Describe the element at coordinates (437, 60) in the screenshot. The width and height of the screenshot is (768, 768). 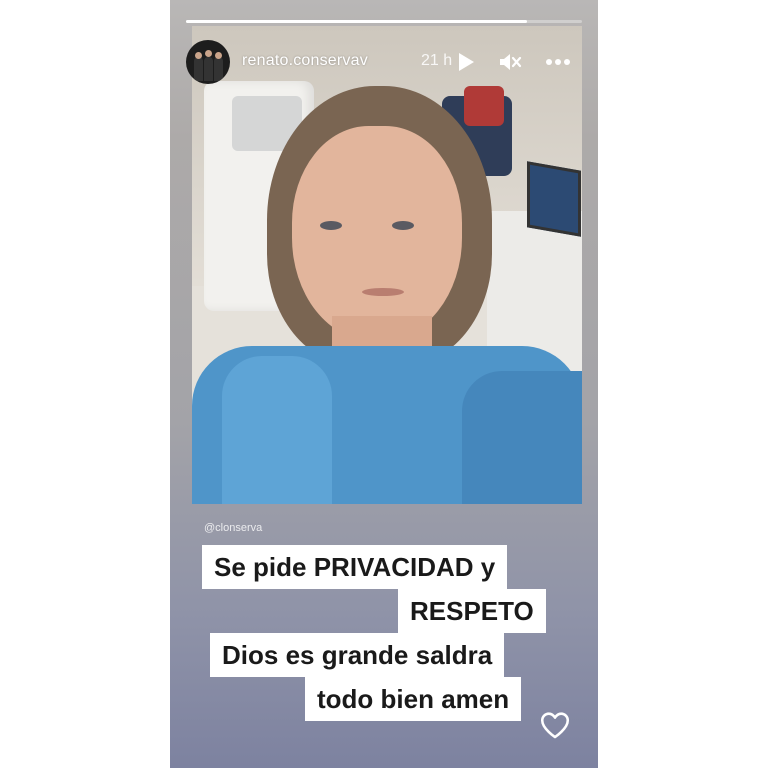
I see `story-time: 21 h` at that location.